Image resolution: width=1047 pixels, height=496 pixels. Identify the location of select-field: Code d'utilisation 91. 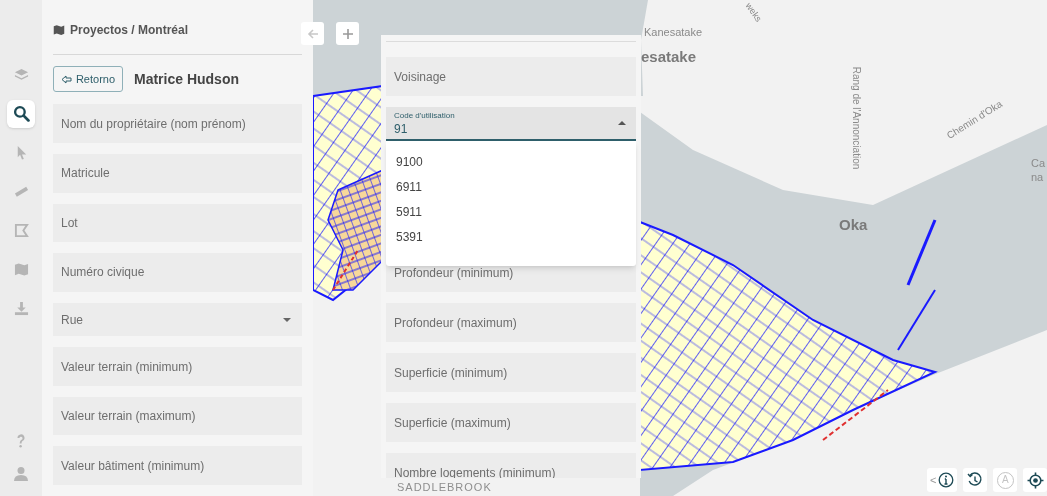
(511, 124).